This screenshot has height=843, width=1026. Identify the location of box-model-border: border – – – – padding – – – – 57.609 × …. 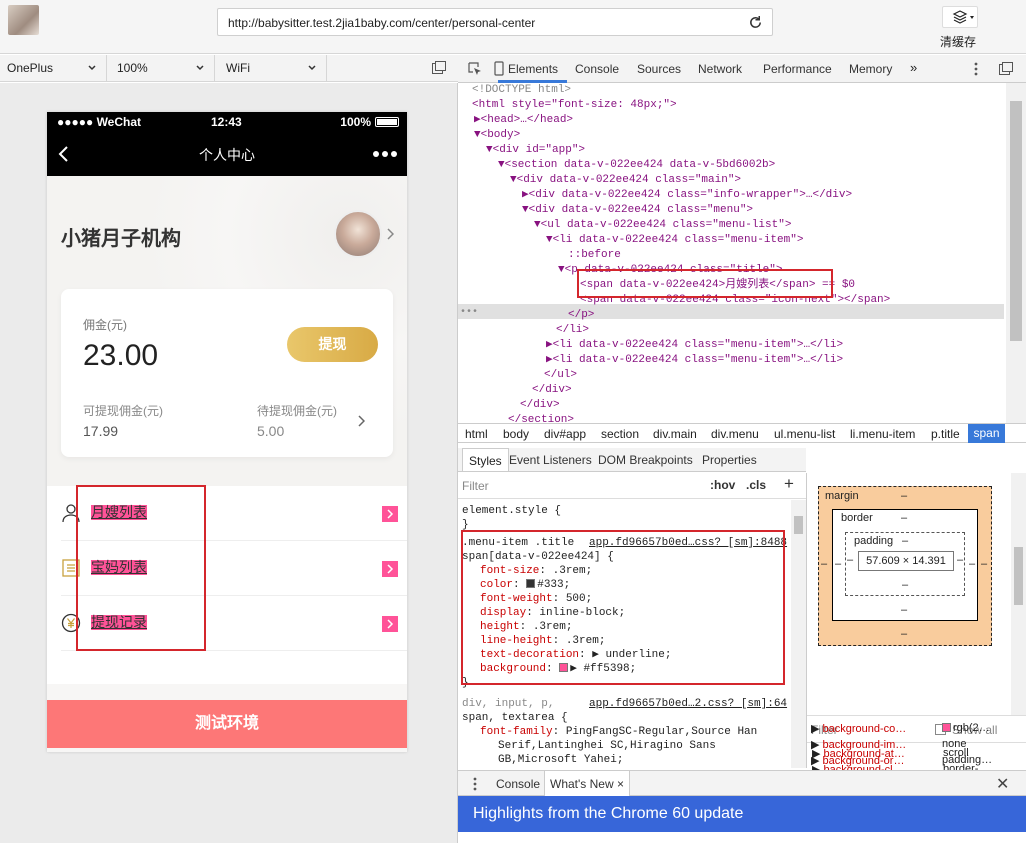
(905, 565).